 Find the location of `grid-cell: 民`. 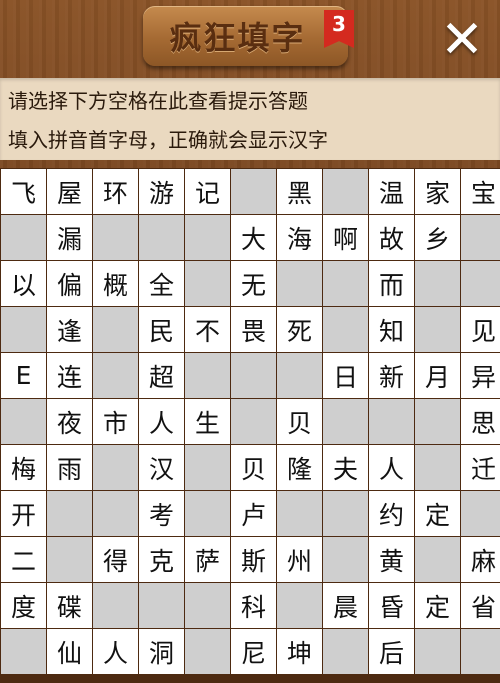

grid-cell: 民 is located at coordinates (161, 329).